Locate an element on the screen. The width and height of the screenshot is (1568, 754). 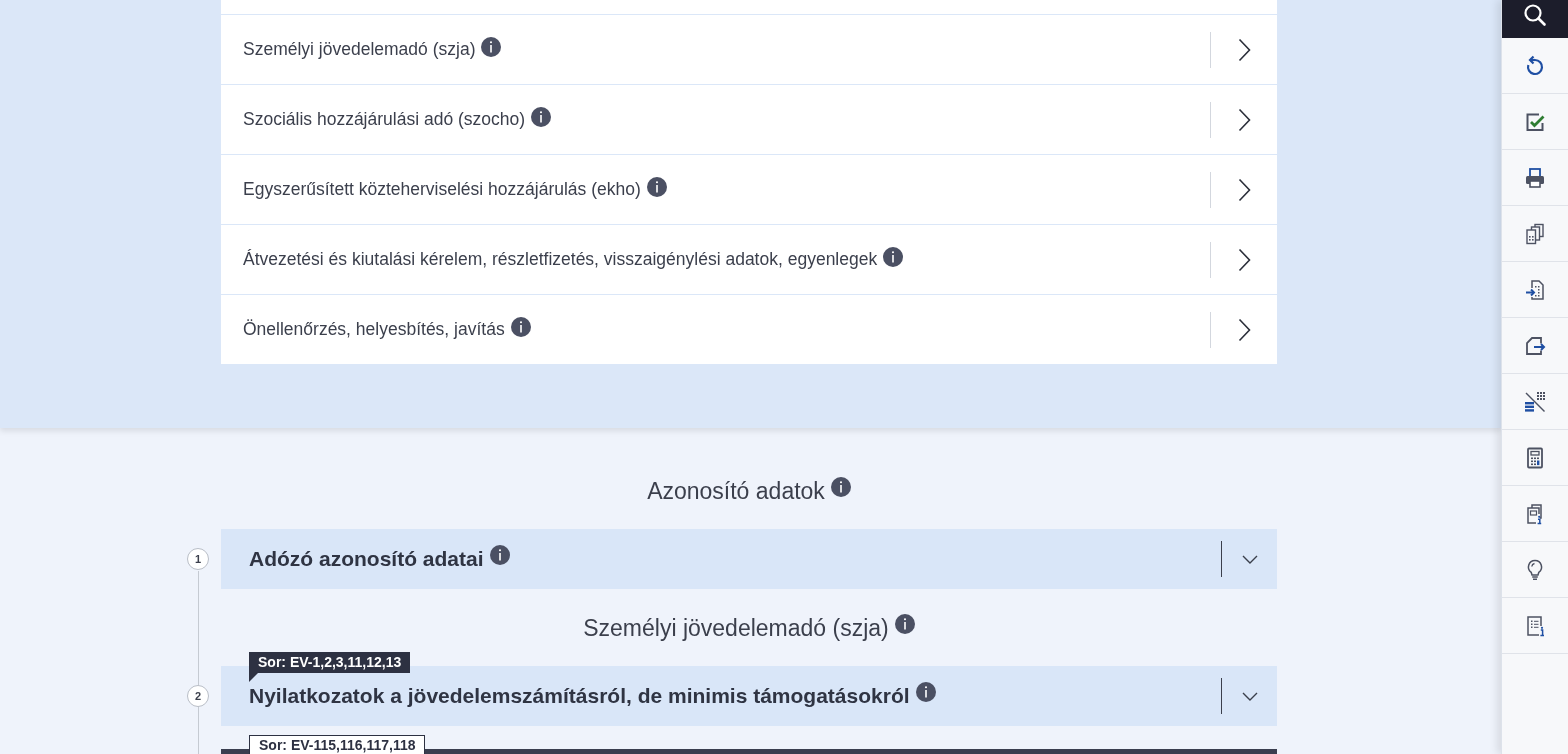
step-number: 1 is located at coordinates (198, 559).